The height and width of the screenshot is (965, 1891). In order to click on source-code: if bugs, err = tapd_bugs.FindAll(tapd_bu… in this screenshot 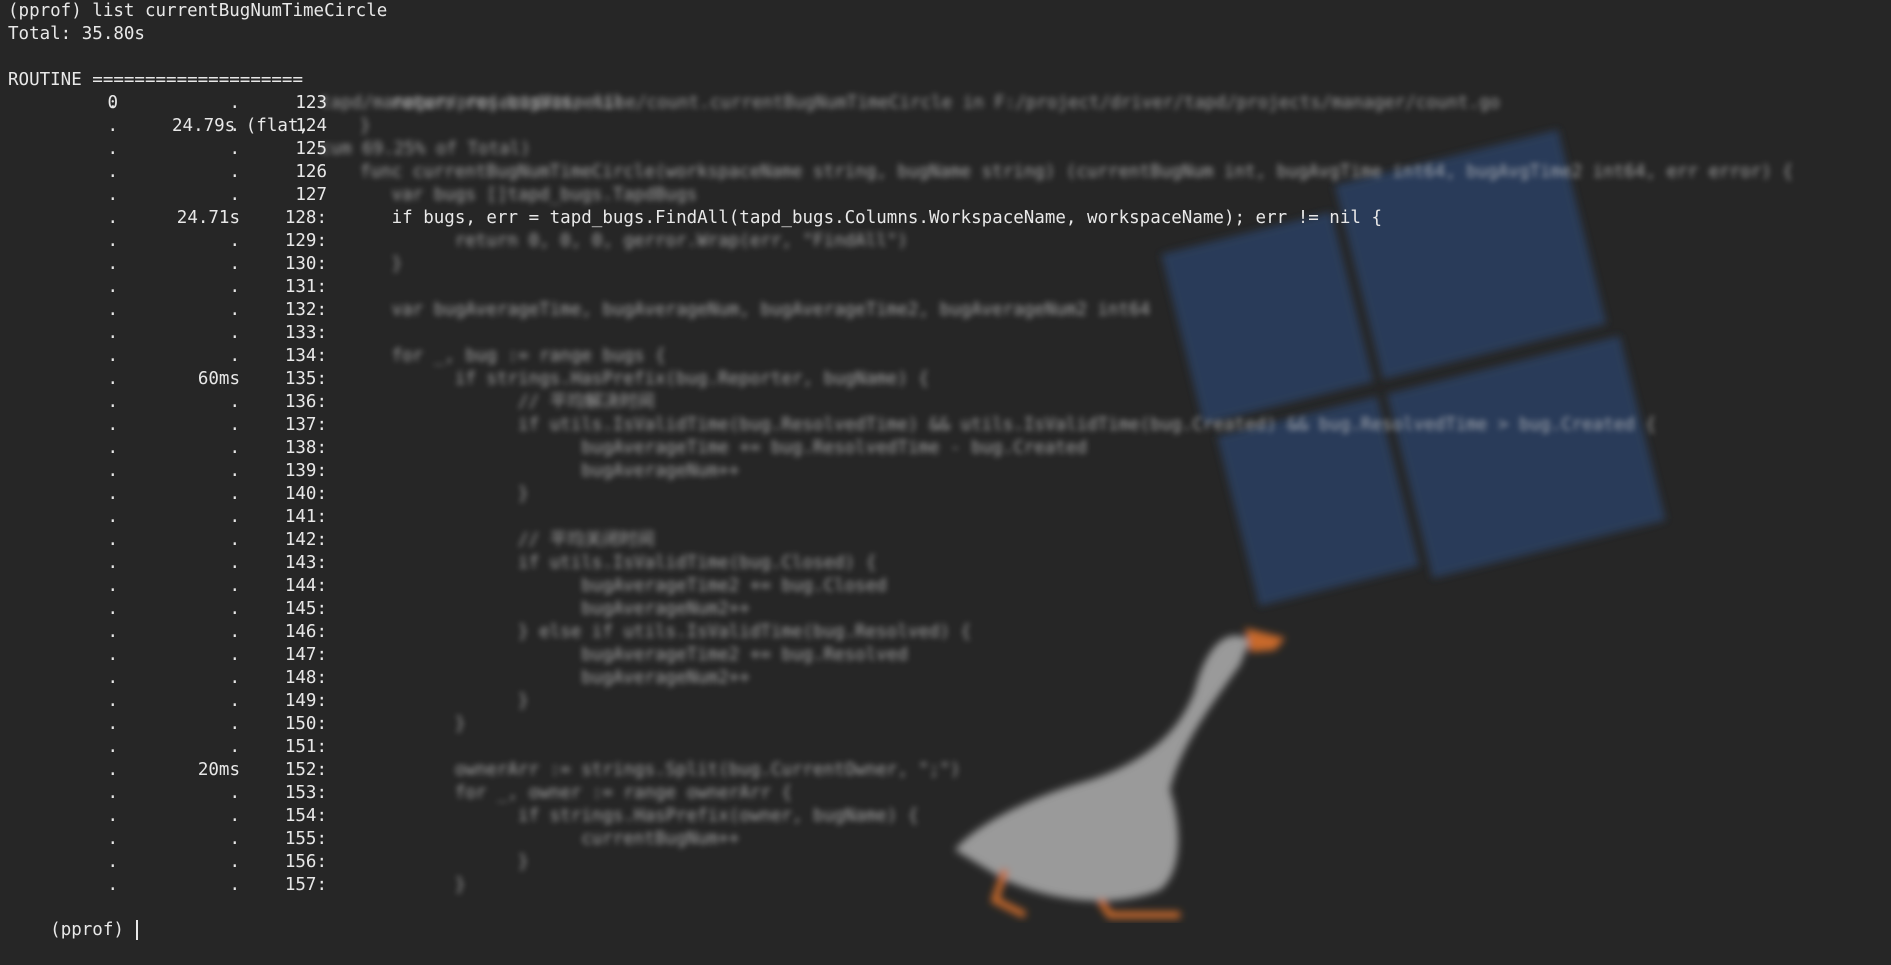, I will do `click(871, 218)`.